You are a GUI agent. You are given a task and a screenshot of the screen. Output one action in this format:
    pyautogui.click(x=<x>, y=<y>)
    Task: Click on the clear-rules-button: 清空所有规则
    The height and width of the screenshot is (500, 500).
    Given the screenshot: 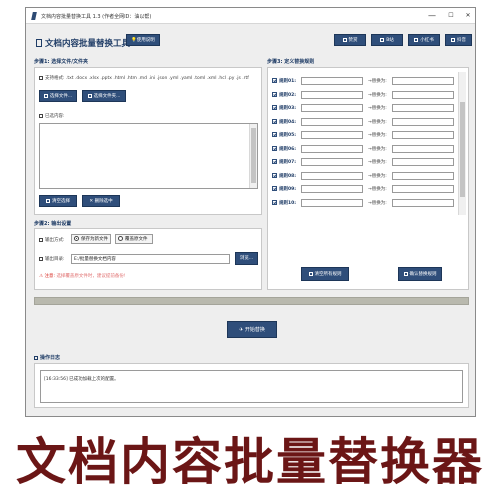 What is the action you would take?
    pyautogui.click(x=325, y=274)
    